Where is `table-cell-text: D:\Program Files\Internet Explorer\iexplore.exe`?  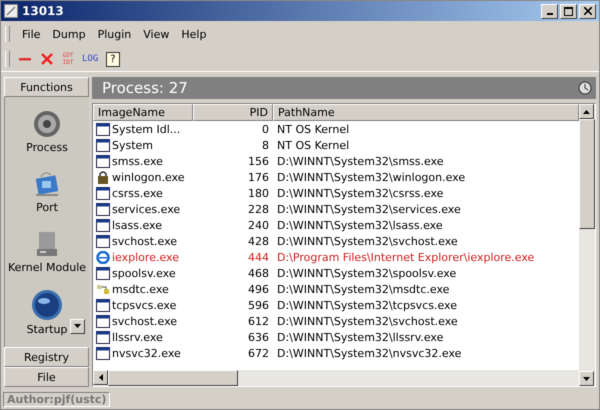 table-cell-text: D:\Program Files\Internet Explorer\iexplore.exe is located at coordinates (406, 257).